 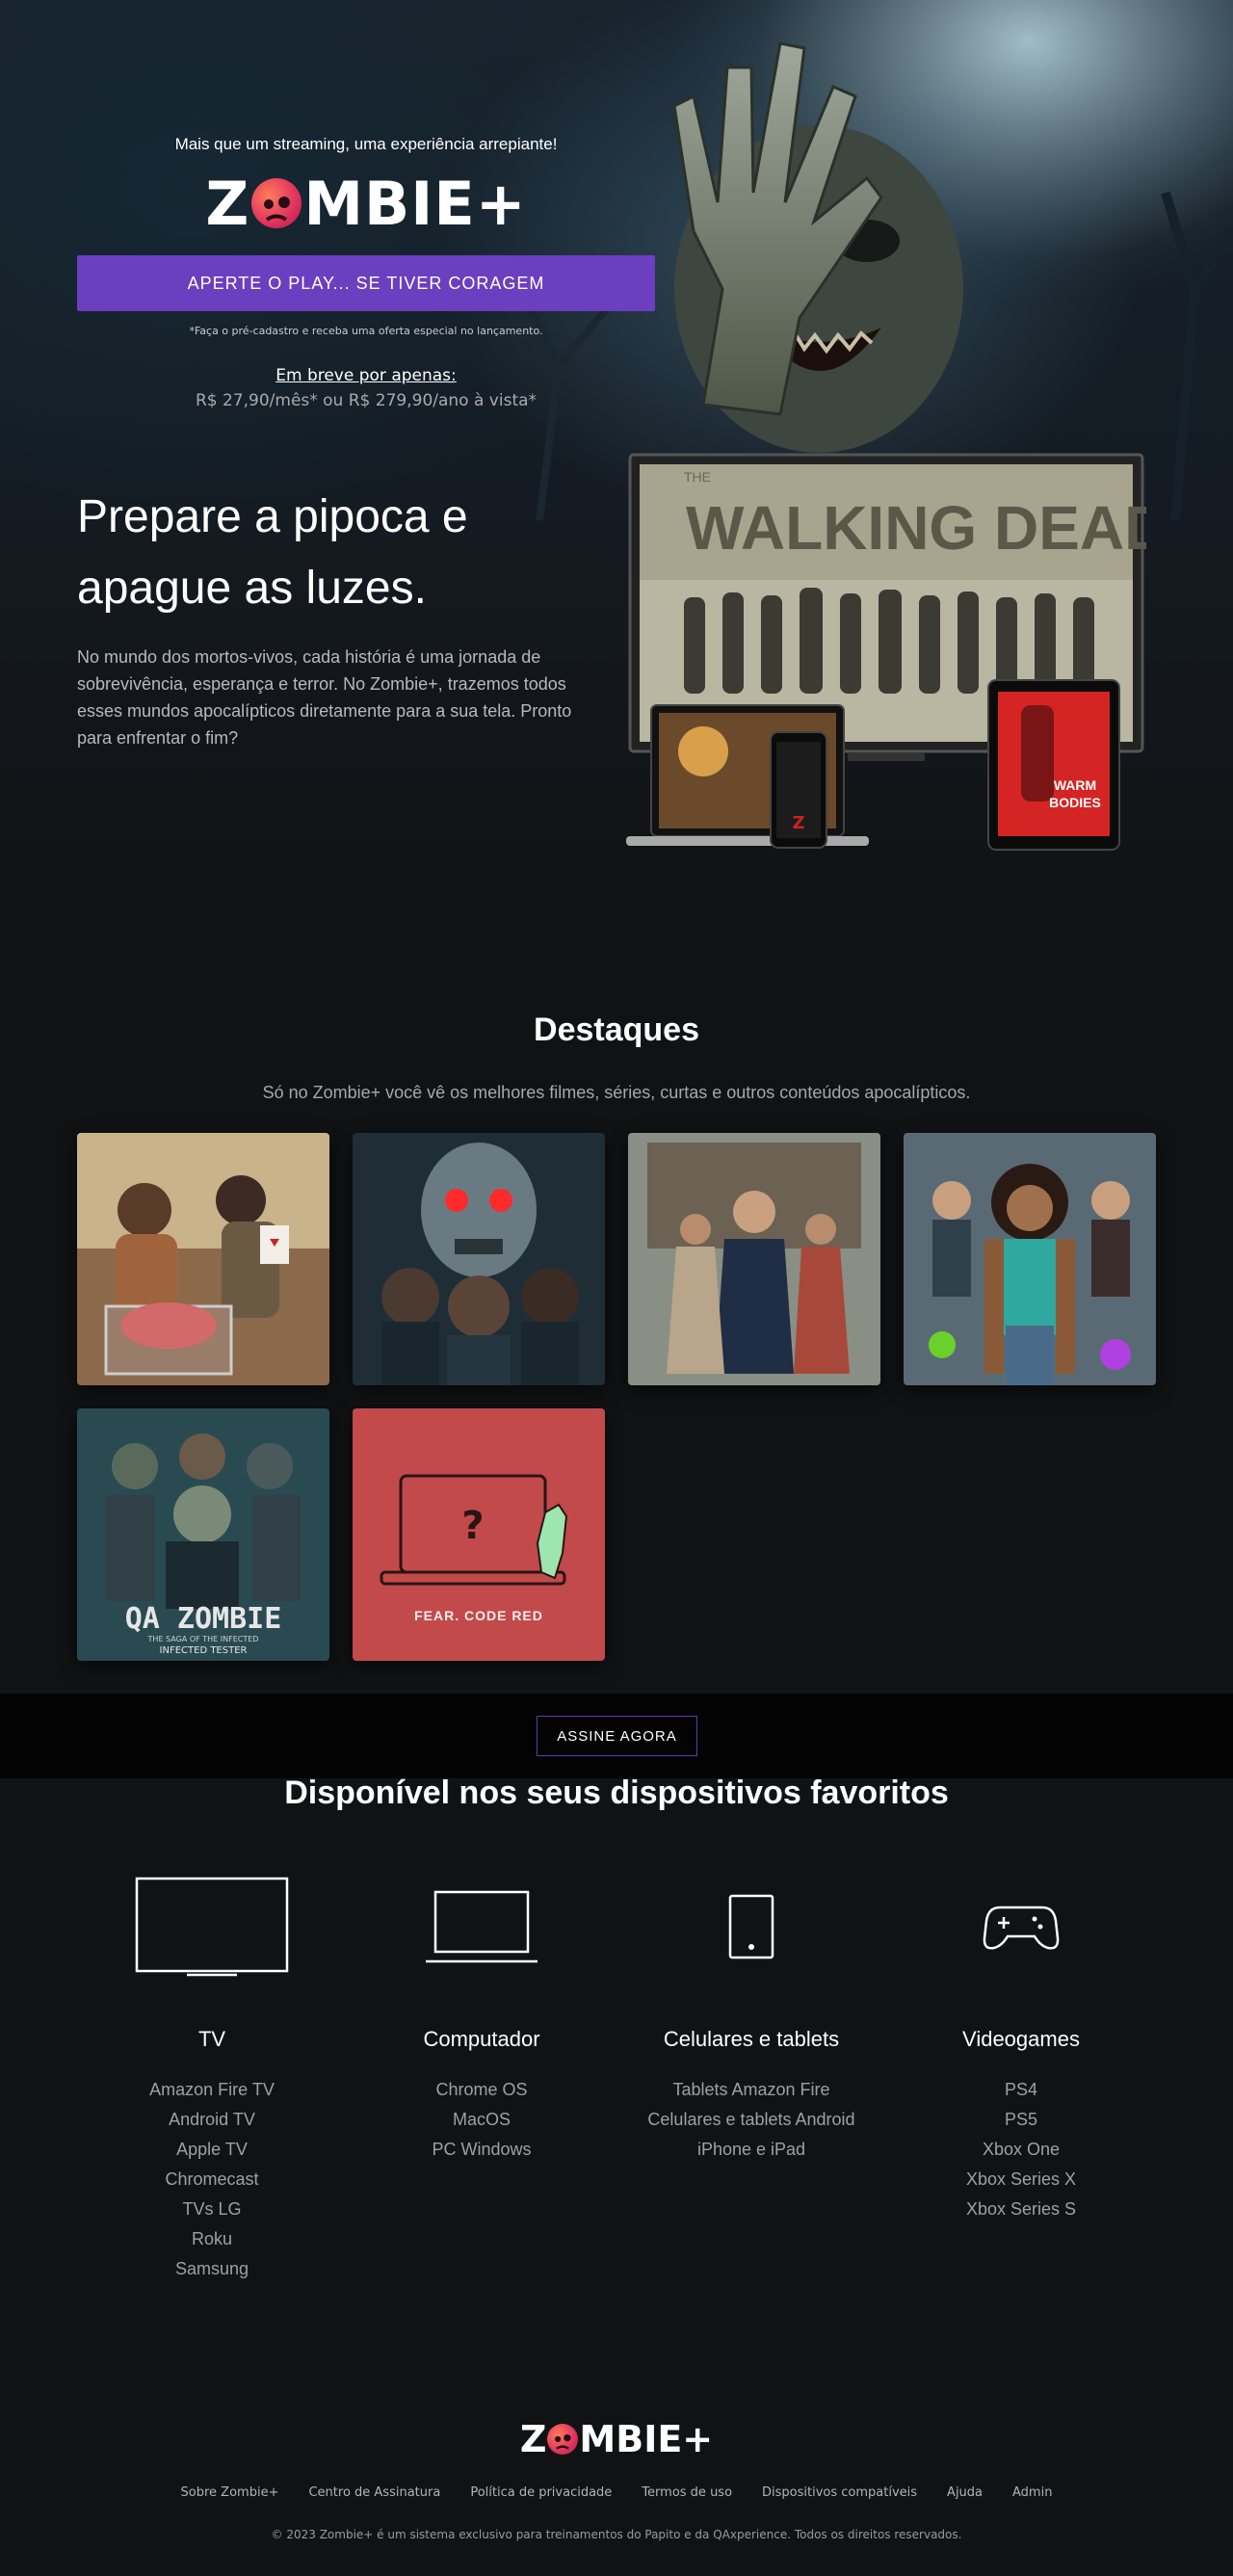 I want to click on device-item: Samsung, so click(x=211, y=2269).